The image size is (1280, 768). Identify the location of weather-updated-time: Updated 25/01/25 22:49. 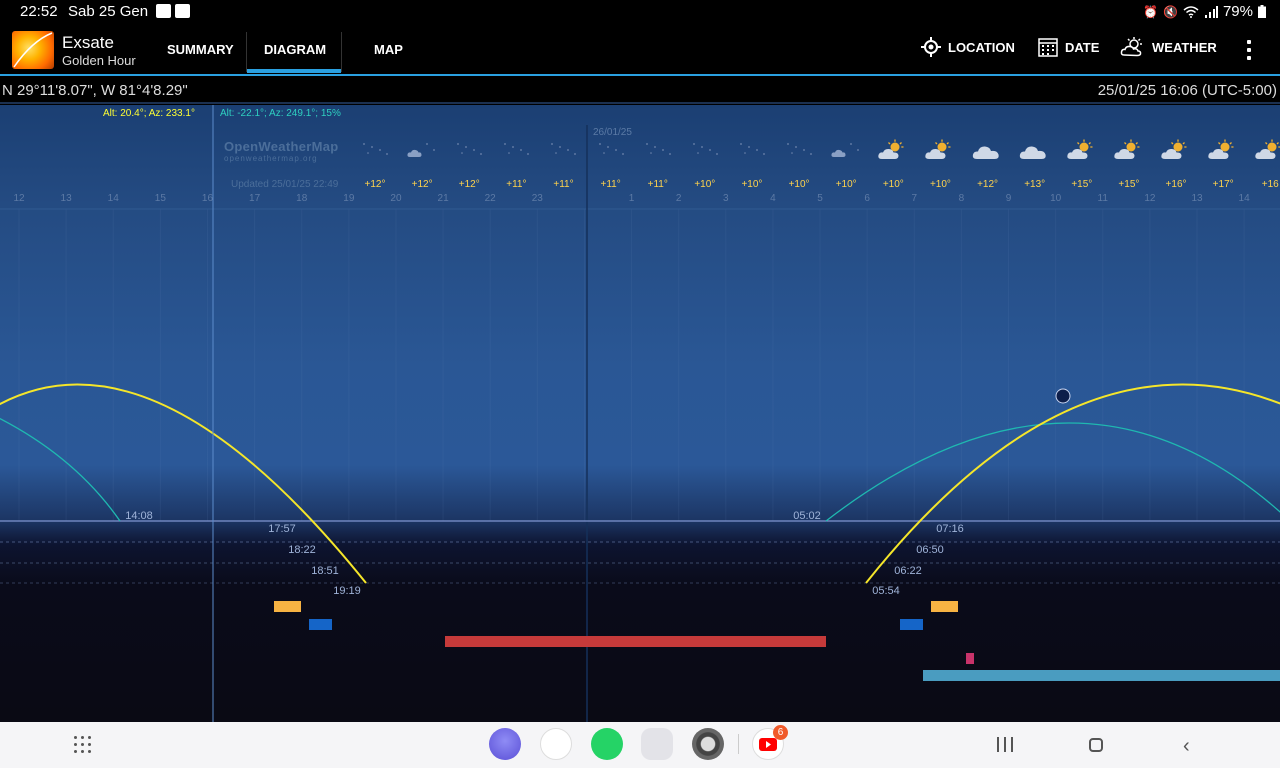
(285, 184).